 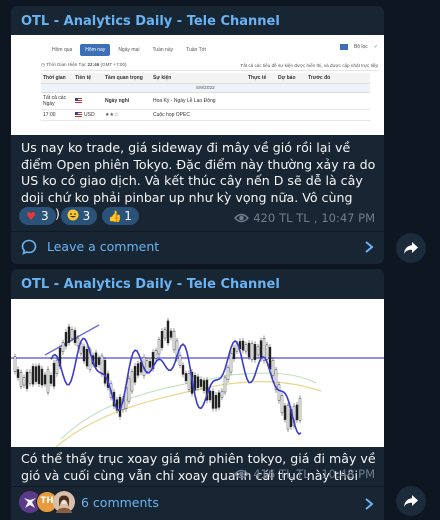 I want to click on reaction-thumbs-up: 👍 1, so click(x=120, y=216).